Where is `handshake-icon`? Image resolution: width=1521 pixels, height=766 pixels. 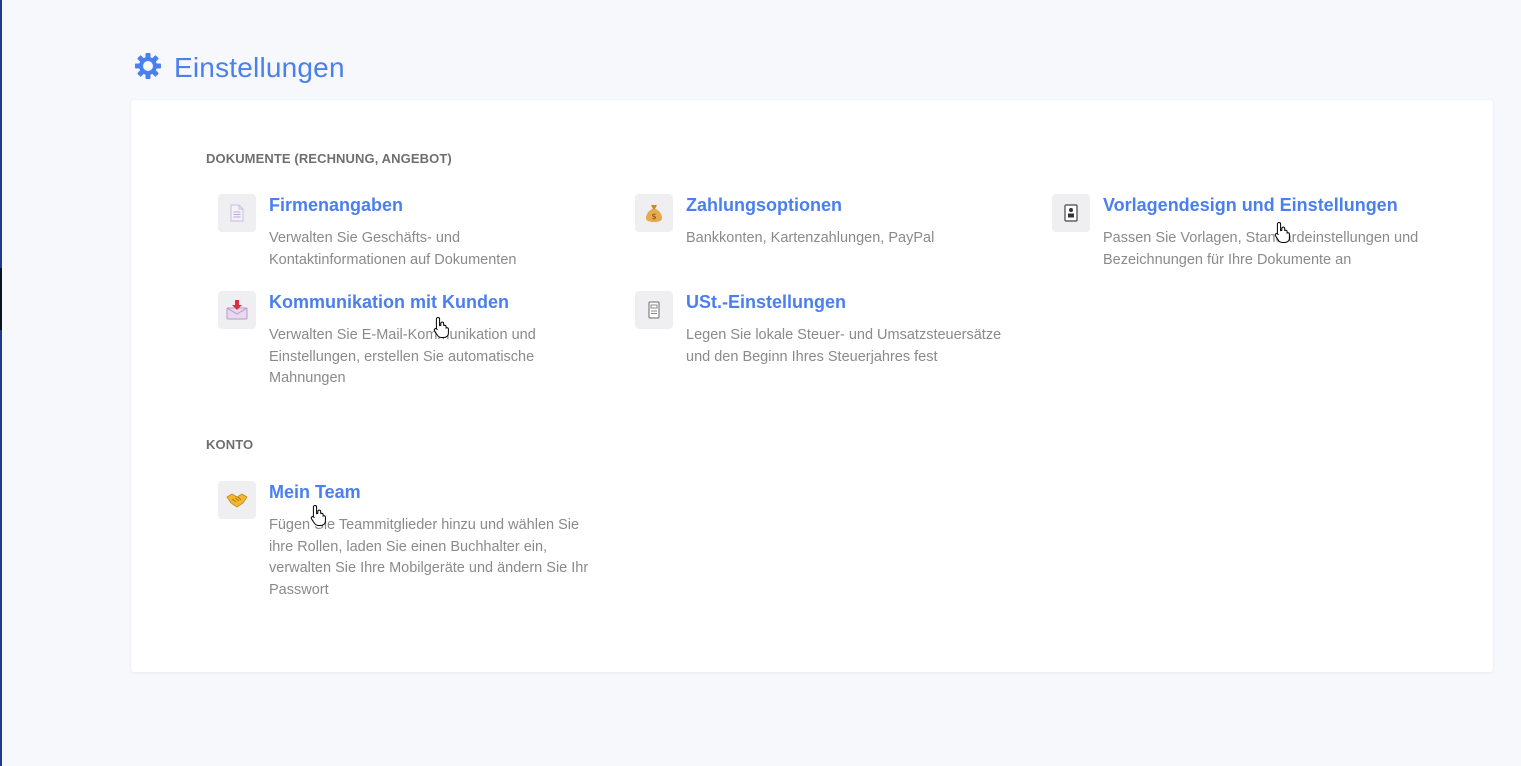
handshake-icon is located at coordinates (237, 500).